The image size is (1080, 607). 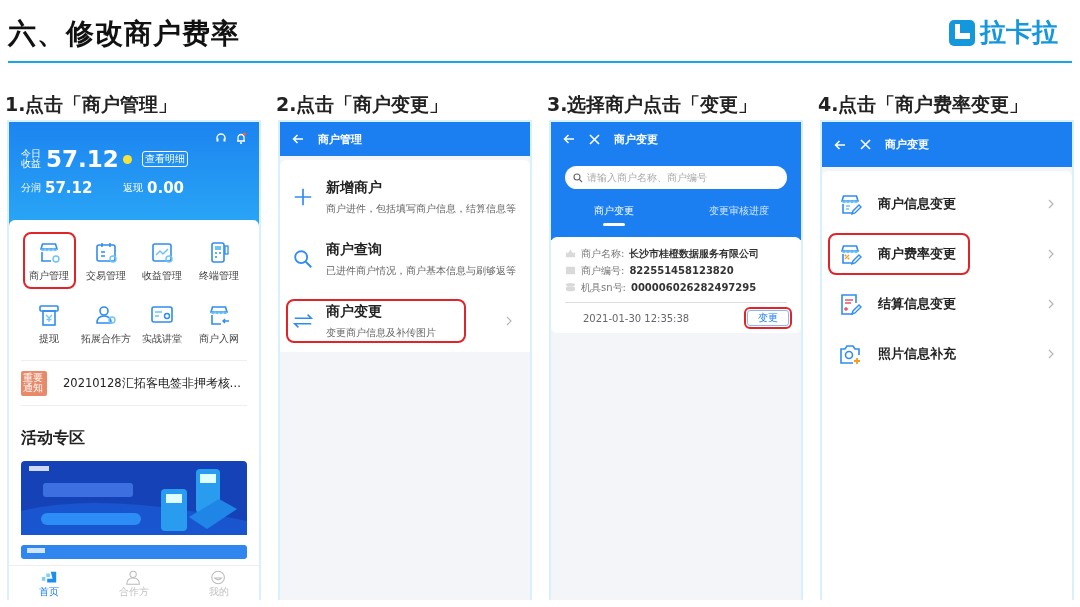 I want to click on step-caption: 3.选择商户点击「变更」, so click(x=653, y=103).